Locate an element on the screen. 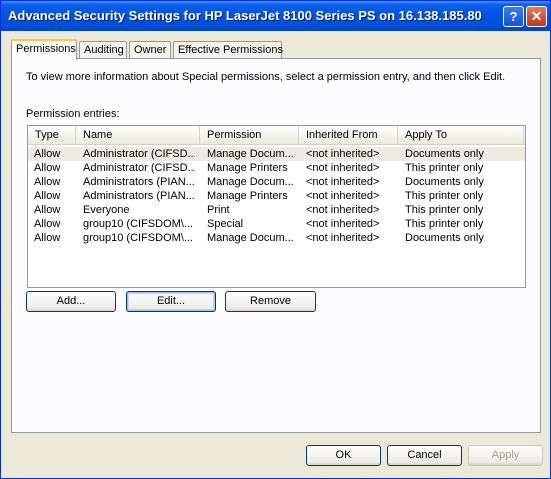 Image resolution: width=551 pixels, height=479 pixels. apply-button: Apply is located at coordinates (505, 455).